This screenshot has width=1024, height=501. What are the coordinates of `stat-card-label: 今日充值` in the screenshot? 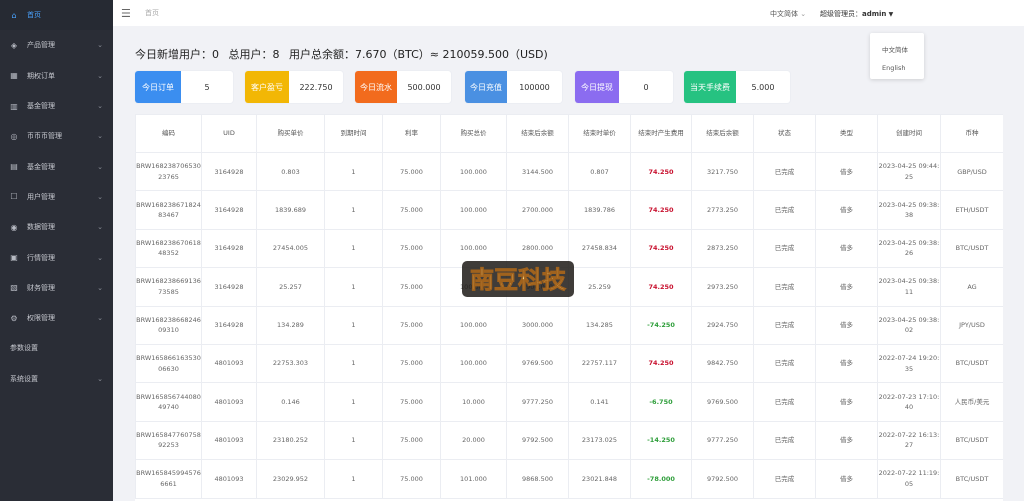 It's located at (486, 87).